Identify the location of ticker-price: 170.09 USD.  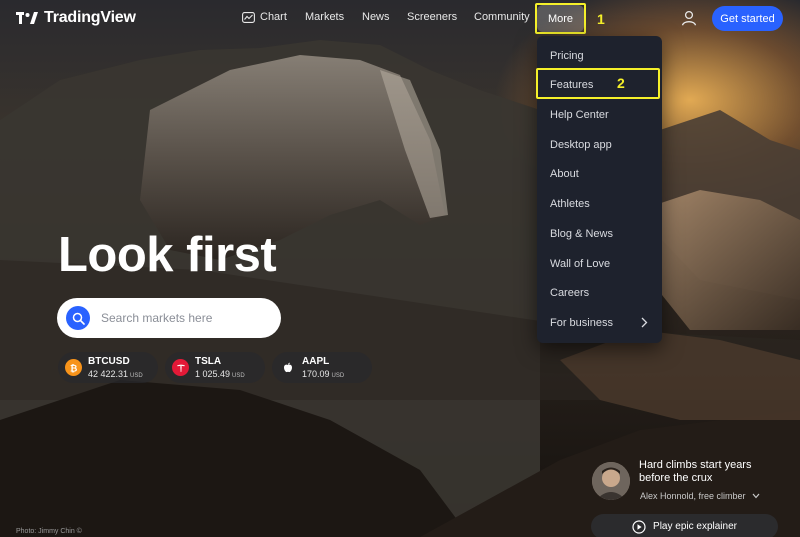
(323, 374).